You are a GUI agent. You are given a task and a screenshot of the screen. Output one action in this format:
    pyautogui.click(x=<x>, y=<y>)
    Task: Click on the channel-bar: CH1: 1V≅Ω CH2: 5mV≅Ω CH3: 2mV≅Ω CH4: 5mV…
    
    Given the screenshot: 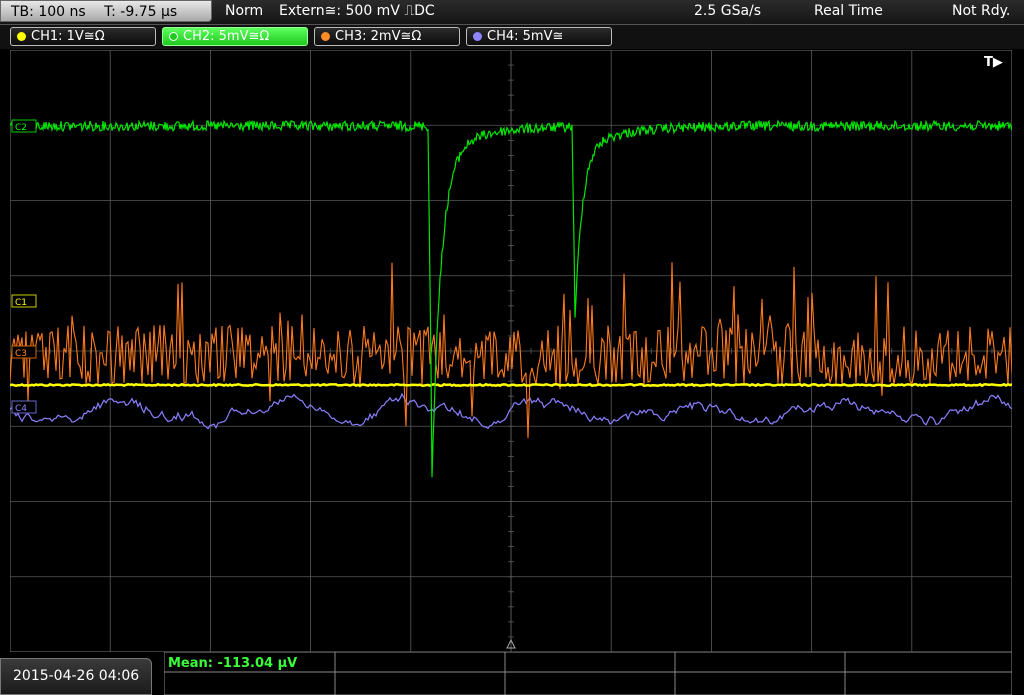 What is the action you would take?
    pyautogui.click(x=512, y=37)
    